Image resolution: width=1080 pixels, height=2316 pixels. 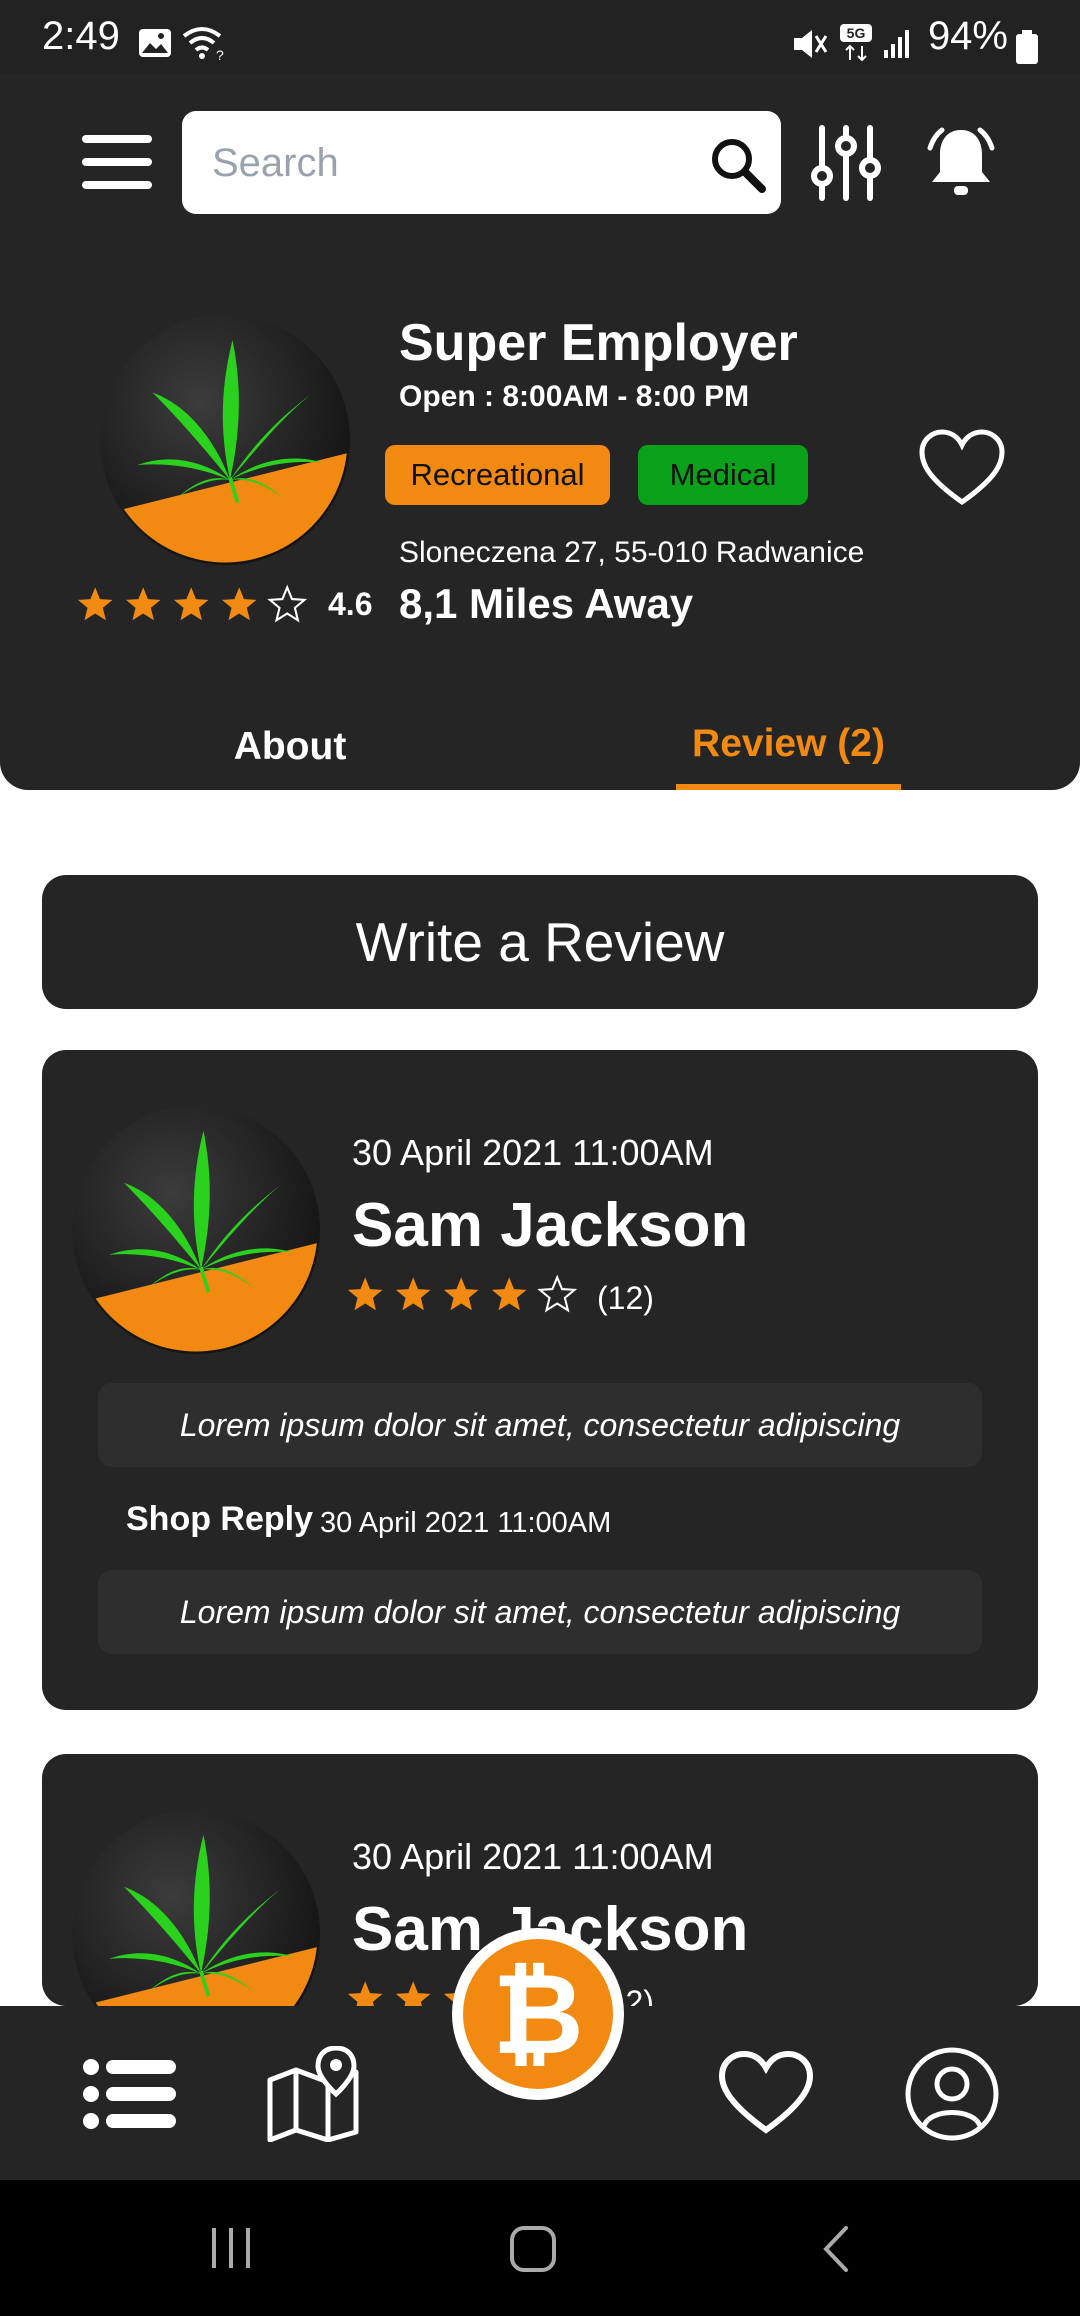 I want to click on filter-icon, so click(x=846, y=163).